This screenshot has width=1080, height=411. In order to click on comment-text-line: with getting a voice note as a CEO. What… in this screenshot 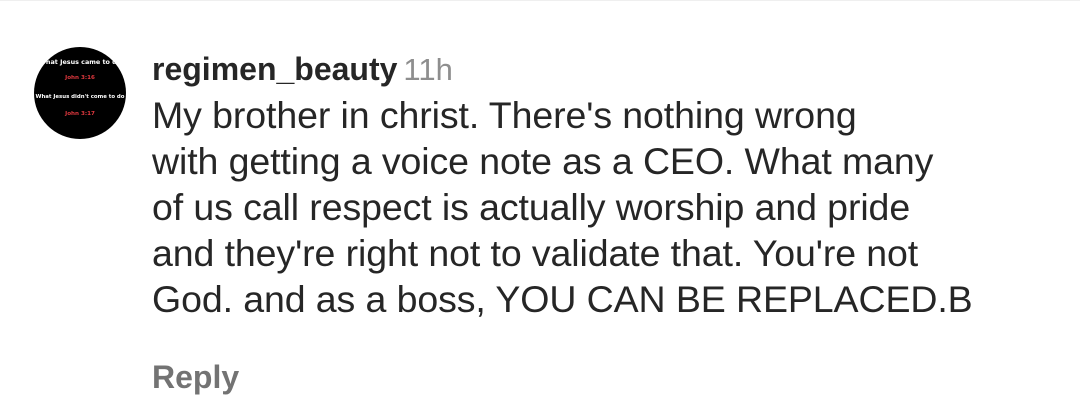, I will do `click(543, 161)`.